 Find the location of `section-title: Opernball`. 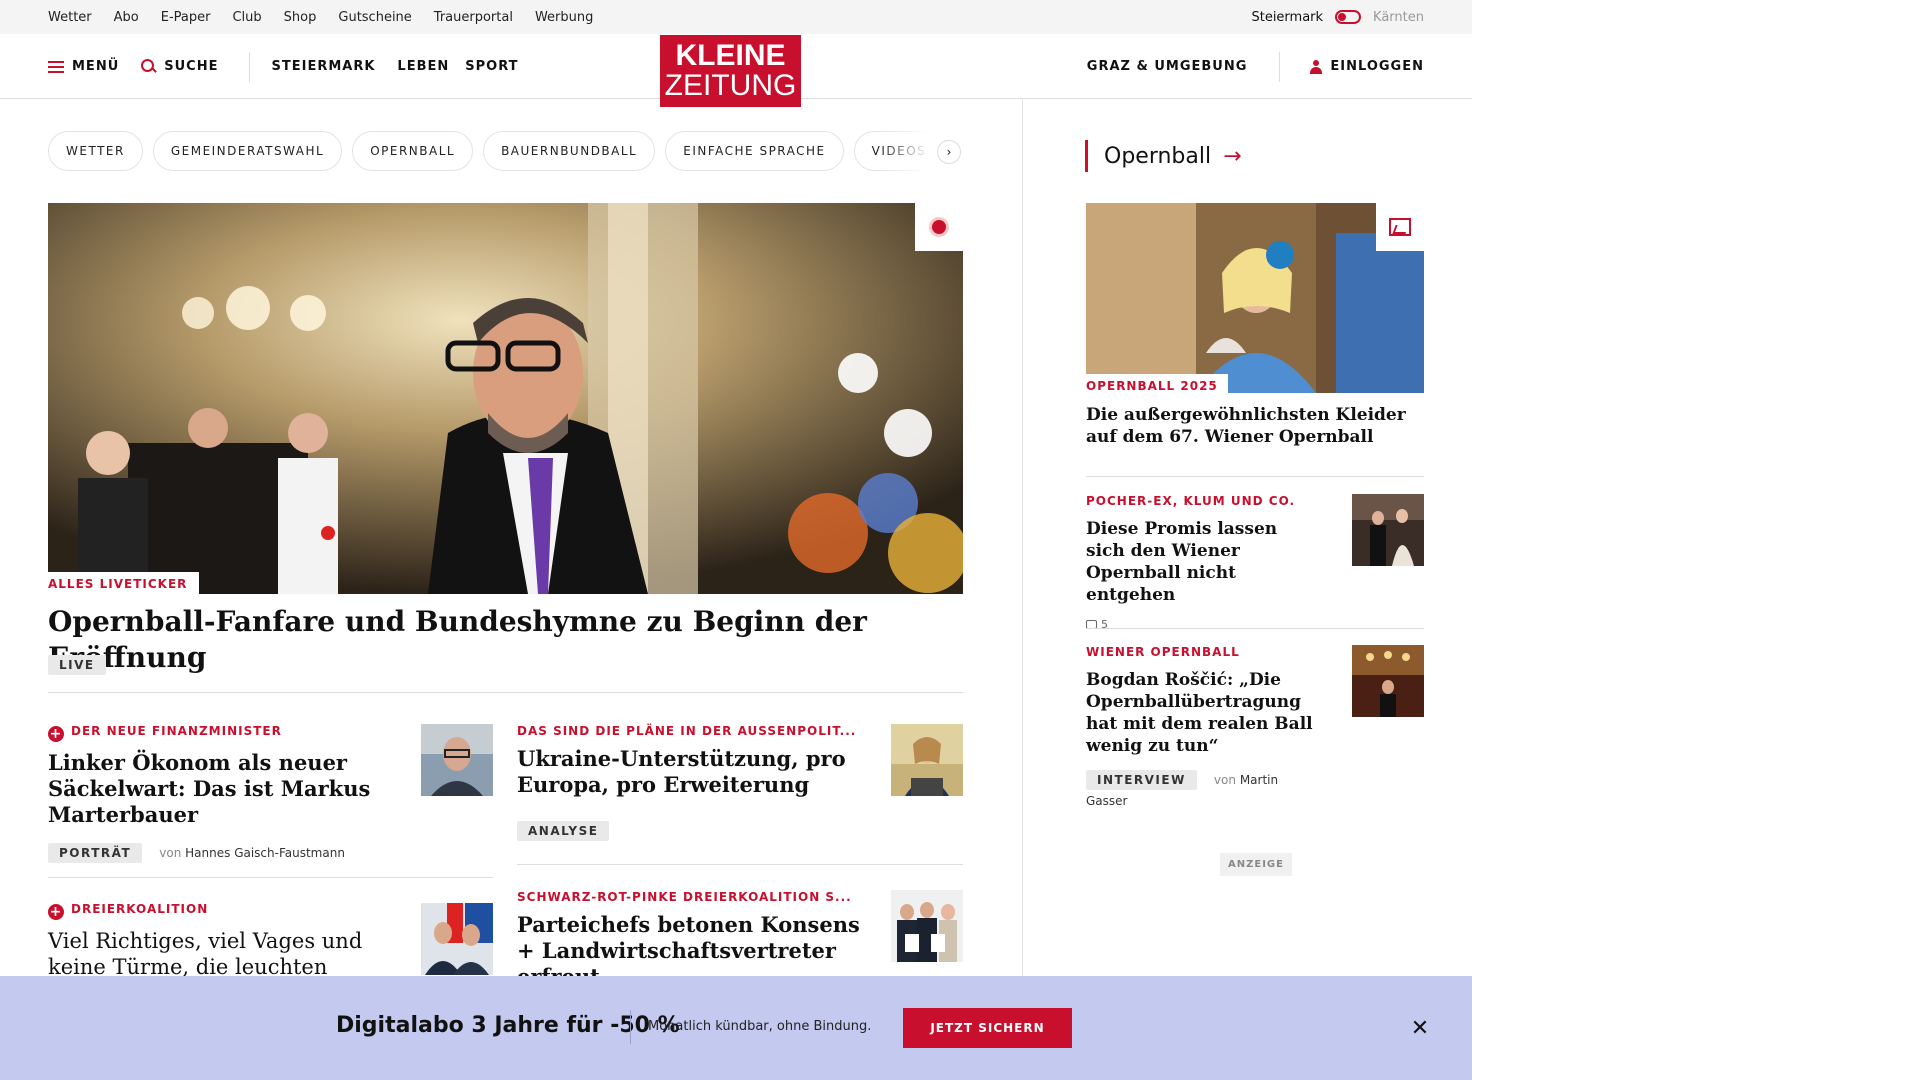

section-title: Opernball is located at coordinates (1158, 156).